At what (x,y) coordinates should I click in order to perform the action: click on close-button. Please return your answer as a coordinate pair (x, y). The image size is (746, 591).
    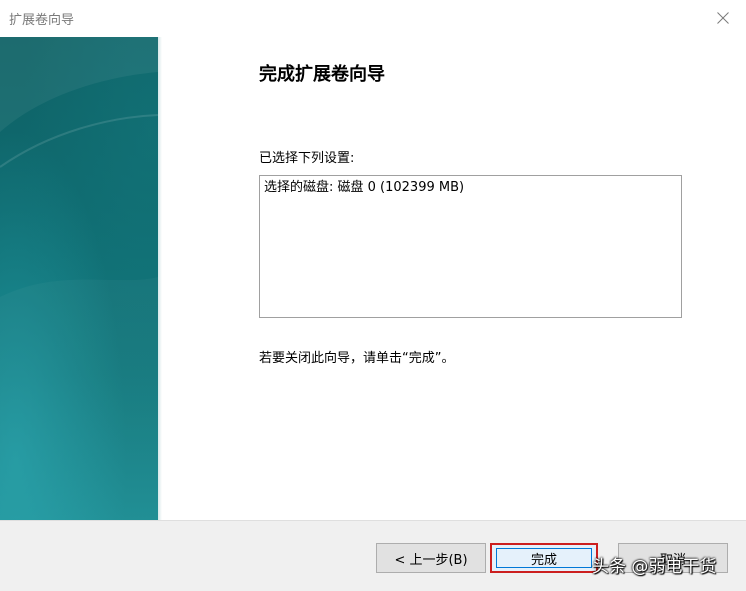
    Looking at the image, I should click on (723, 18).